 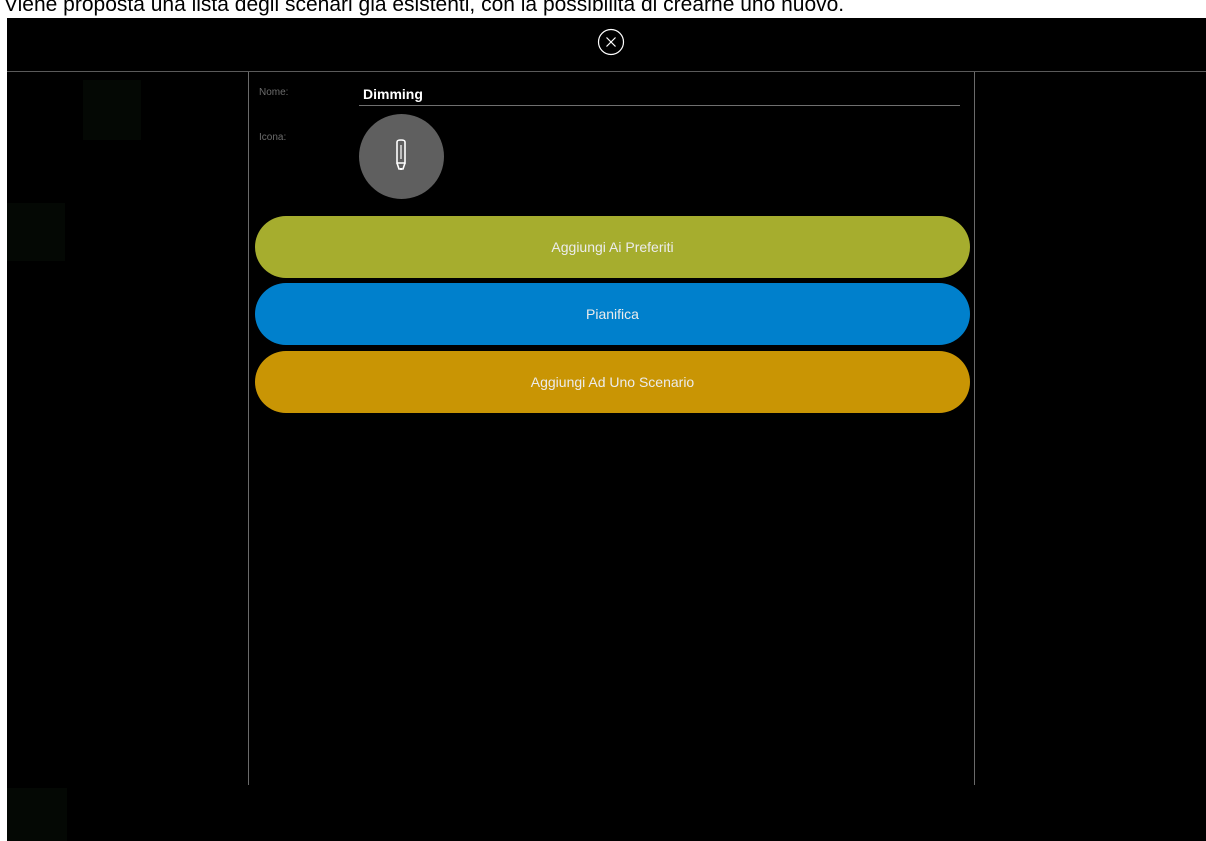 What do you see at coordinates (273, 137) in the screenshot?
I see `icon-label: Icona:` at bounding box center [273, 137].